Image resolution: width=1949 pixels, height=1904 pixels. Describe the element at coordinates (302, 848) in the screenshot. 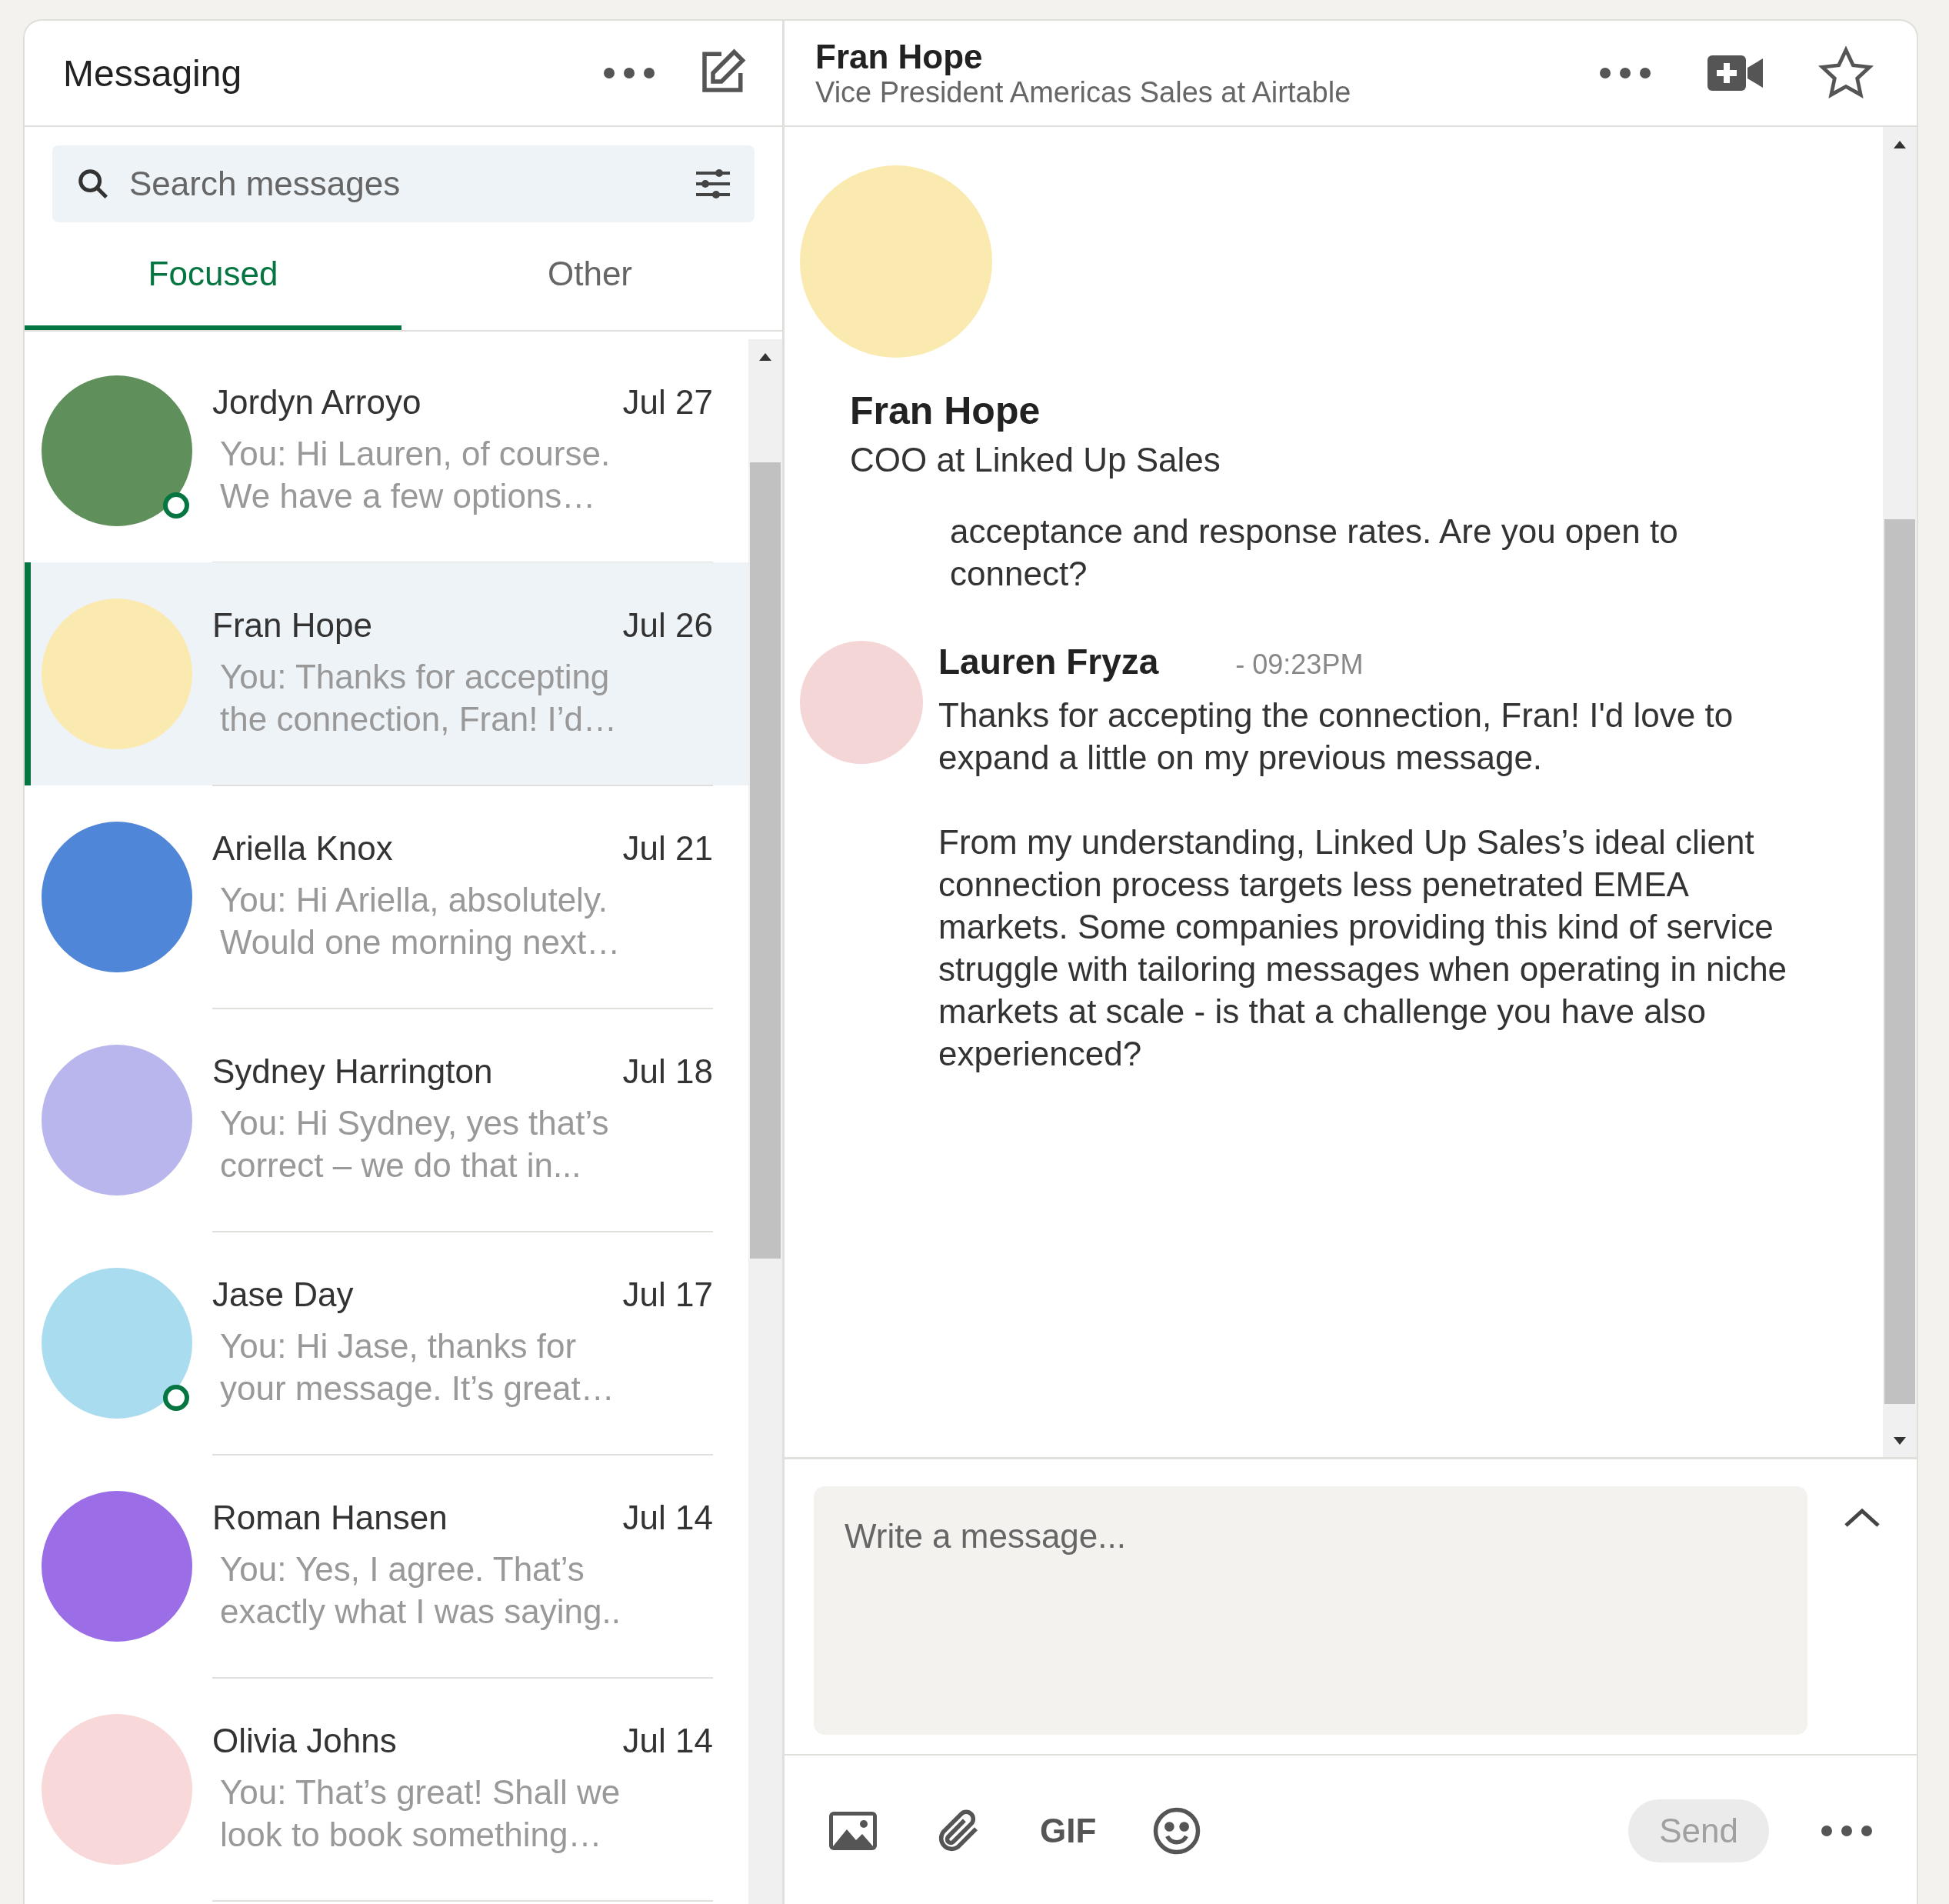

I see `contact-name: Ariella Knox` at that location.